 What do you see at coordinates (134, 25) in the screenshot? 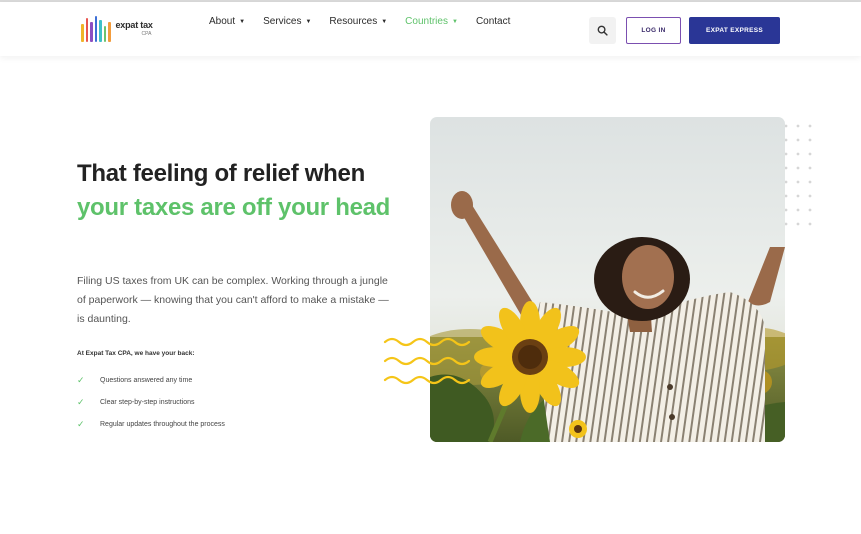
I see `logo-wordmark: expat tax` at bounding box center [134, 25].